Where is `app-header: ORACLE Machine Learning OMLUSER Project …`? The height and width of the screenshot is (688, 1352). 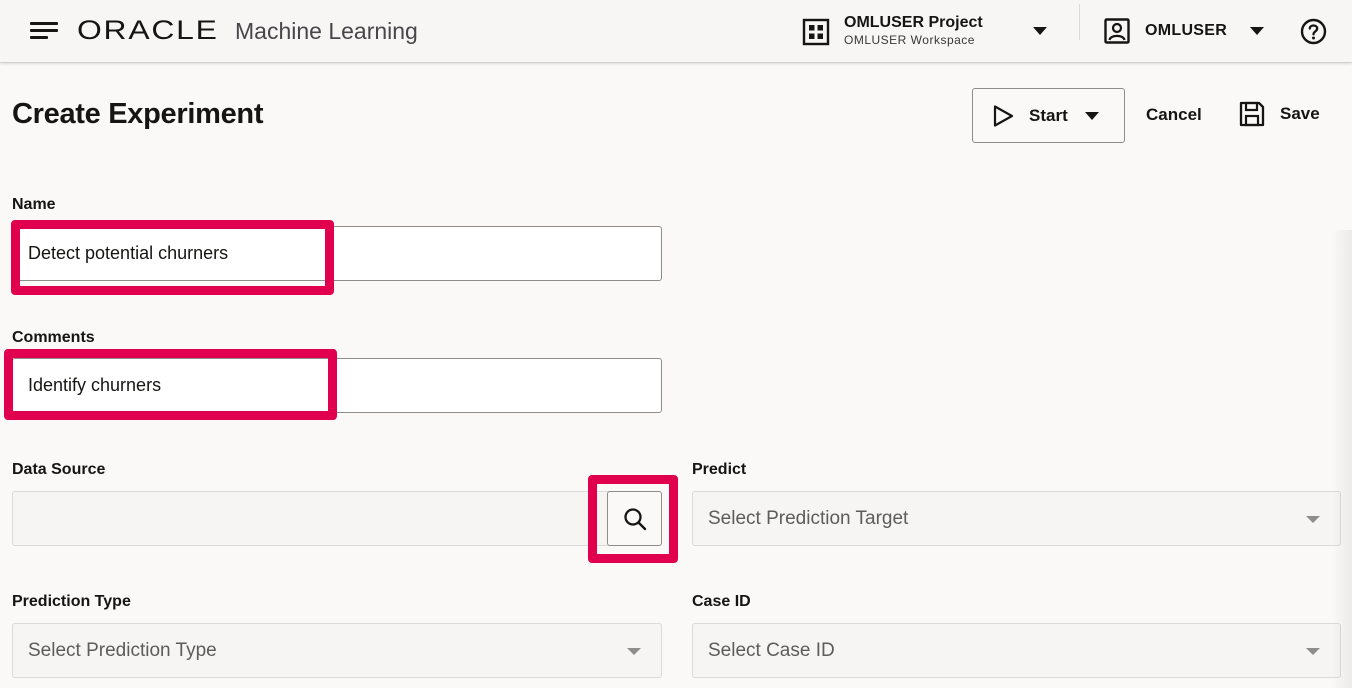 app-header: ORACLE Machine Learning OMLUSER Project … is located at coordinates (676, 31).